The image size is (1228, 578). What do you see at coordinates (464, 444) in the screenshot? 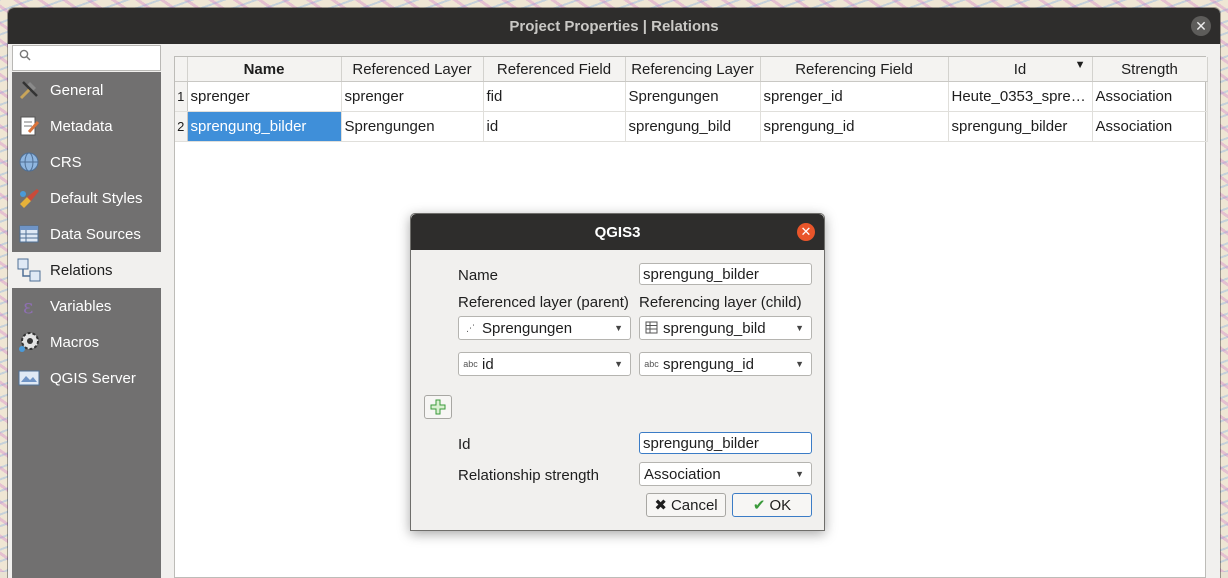
I see `id-label: Id` at bounding box center [464, 444].